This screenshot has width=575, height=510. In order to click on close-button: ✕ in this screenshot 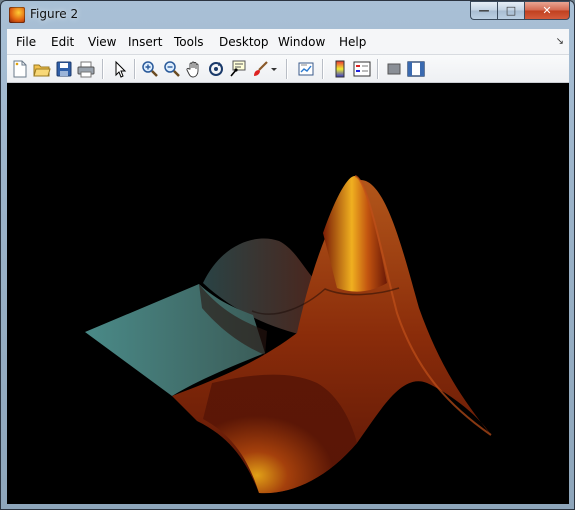, I will do `click(547, 10)`.